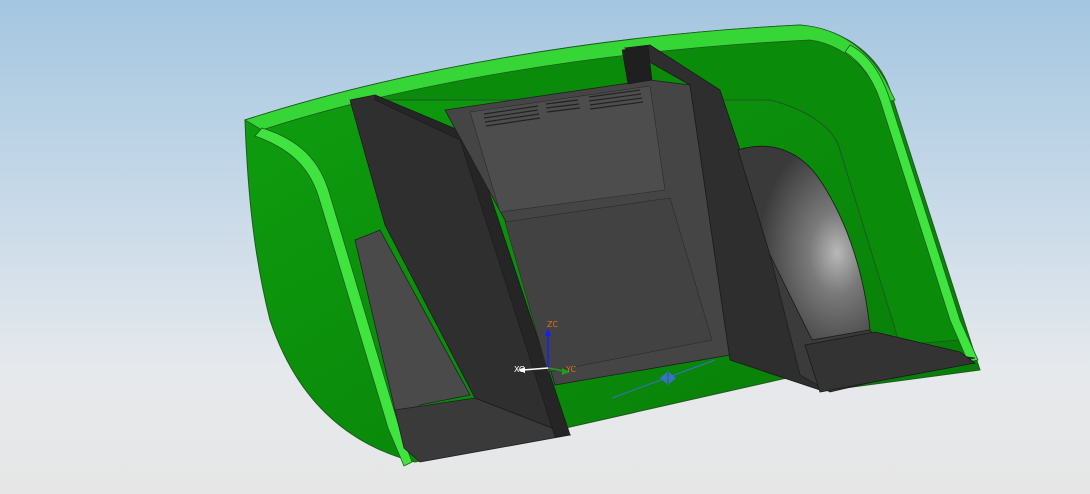 This screenshot has width=1090, height=494. Describe the element at coordinates (570, 369) in the screenshot. I see `y-axis-label: YC` at that location.